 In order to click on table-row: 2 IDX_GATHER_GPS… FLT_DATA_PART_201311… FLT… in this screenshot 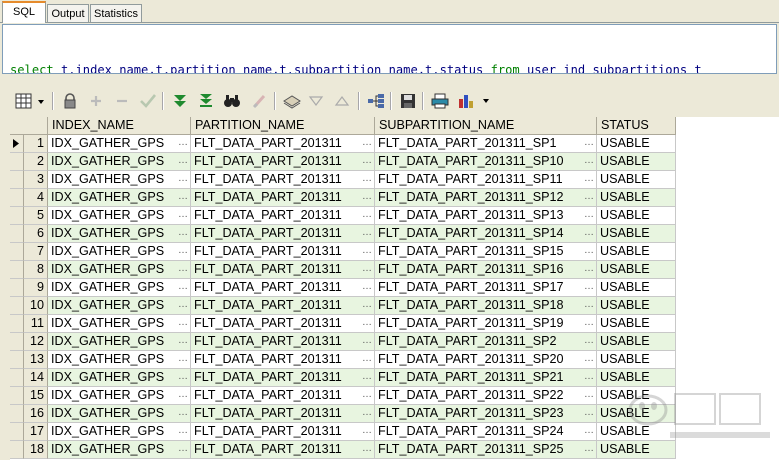, I will do `click(343, 162)`.